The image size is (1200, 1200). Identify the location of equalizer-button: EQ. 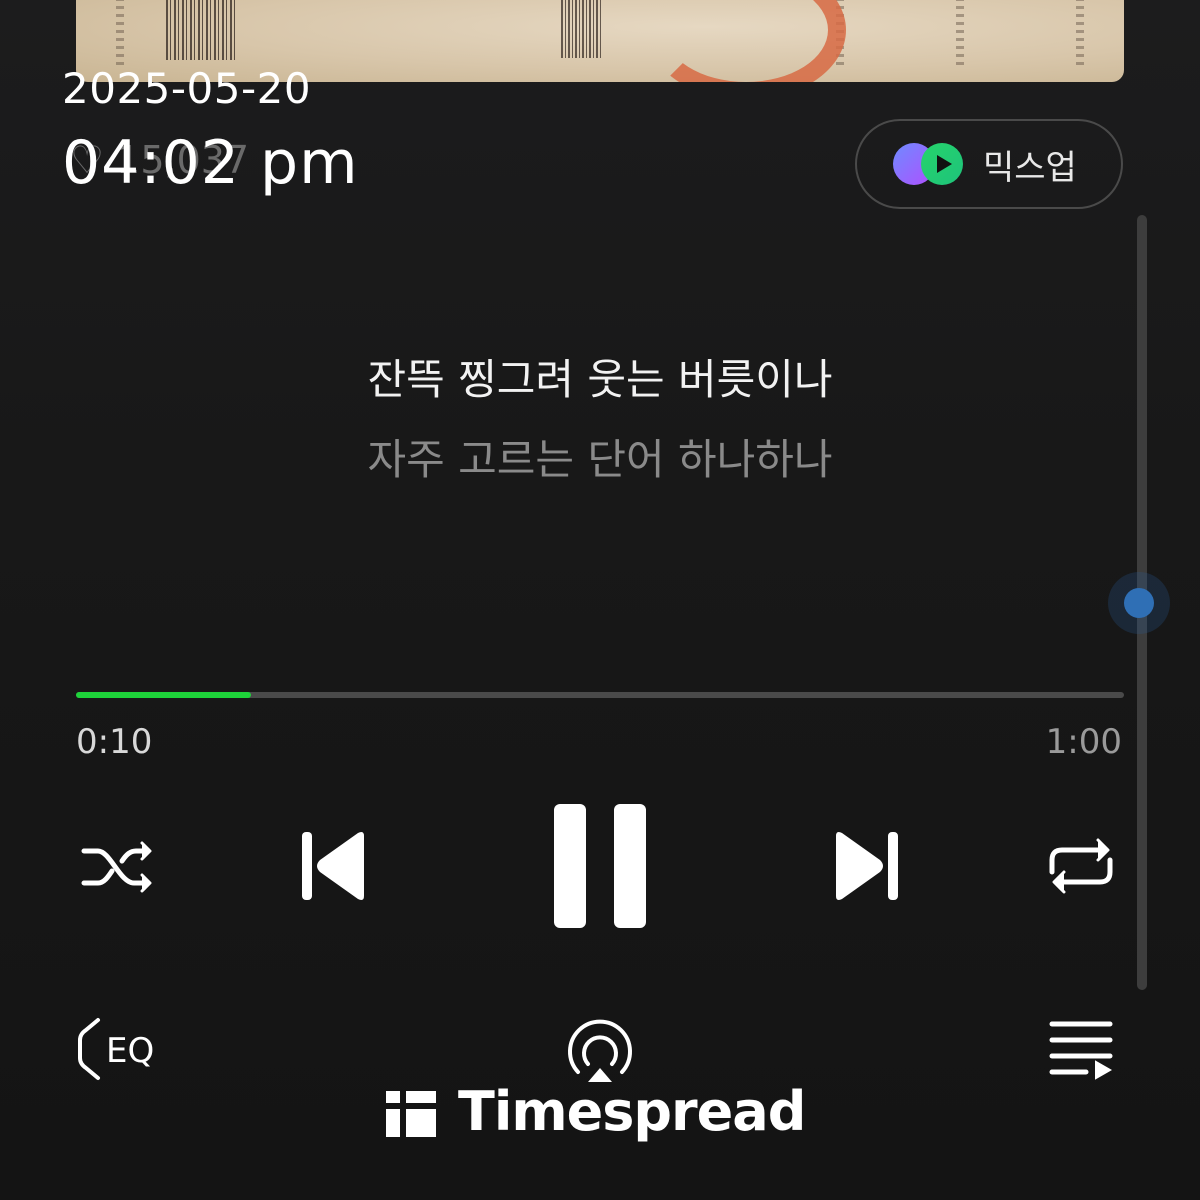
(120, 1049).